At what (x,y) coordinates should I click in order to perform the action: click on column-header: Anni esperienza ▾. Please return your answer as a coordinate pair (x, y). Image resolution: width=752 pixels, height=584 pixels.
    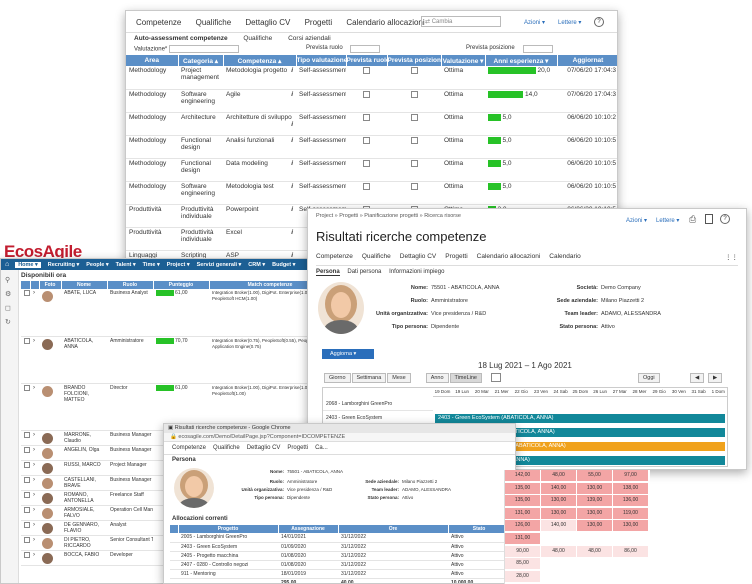
    Looking at the image, I should click on (521, 60).